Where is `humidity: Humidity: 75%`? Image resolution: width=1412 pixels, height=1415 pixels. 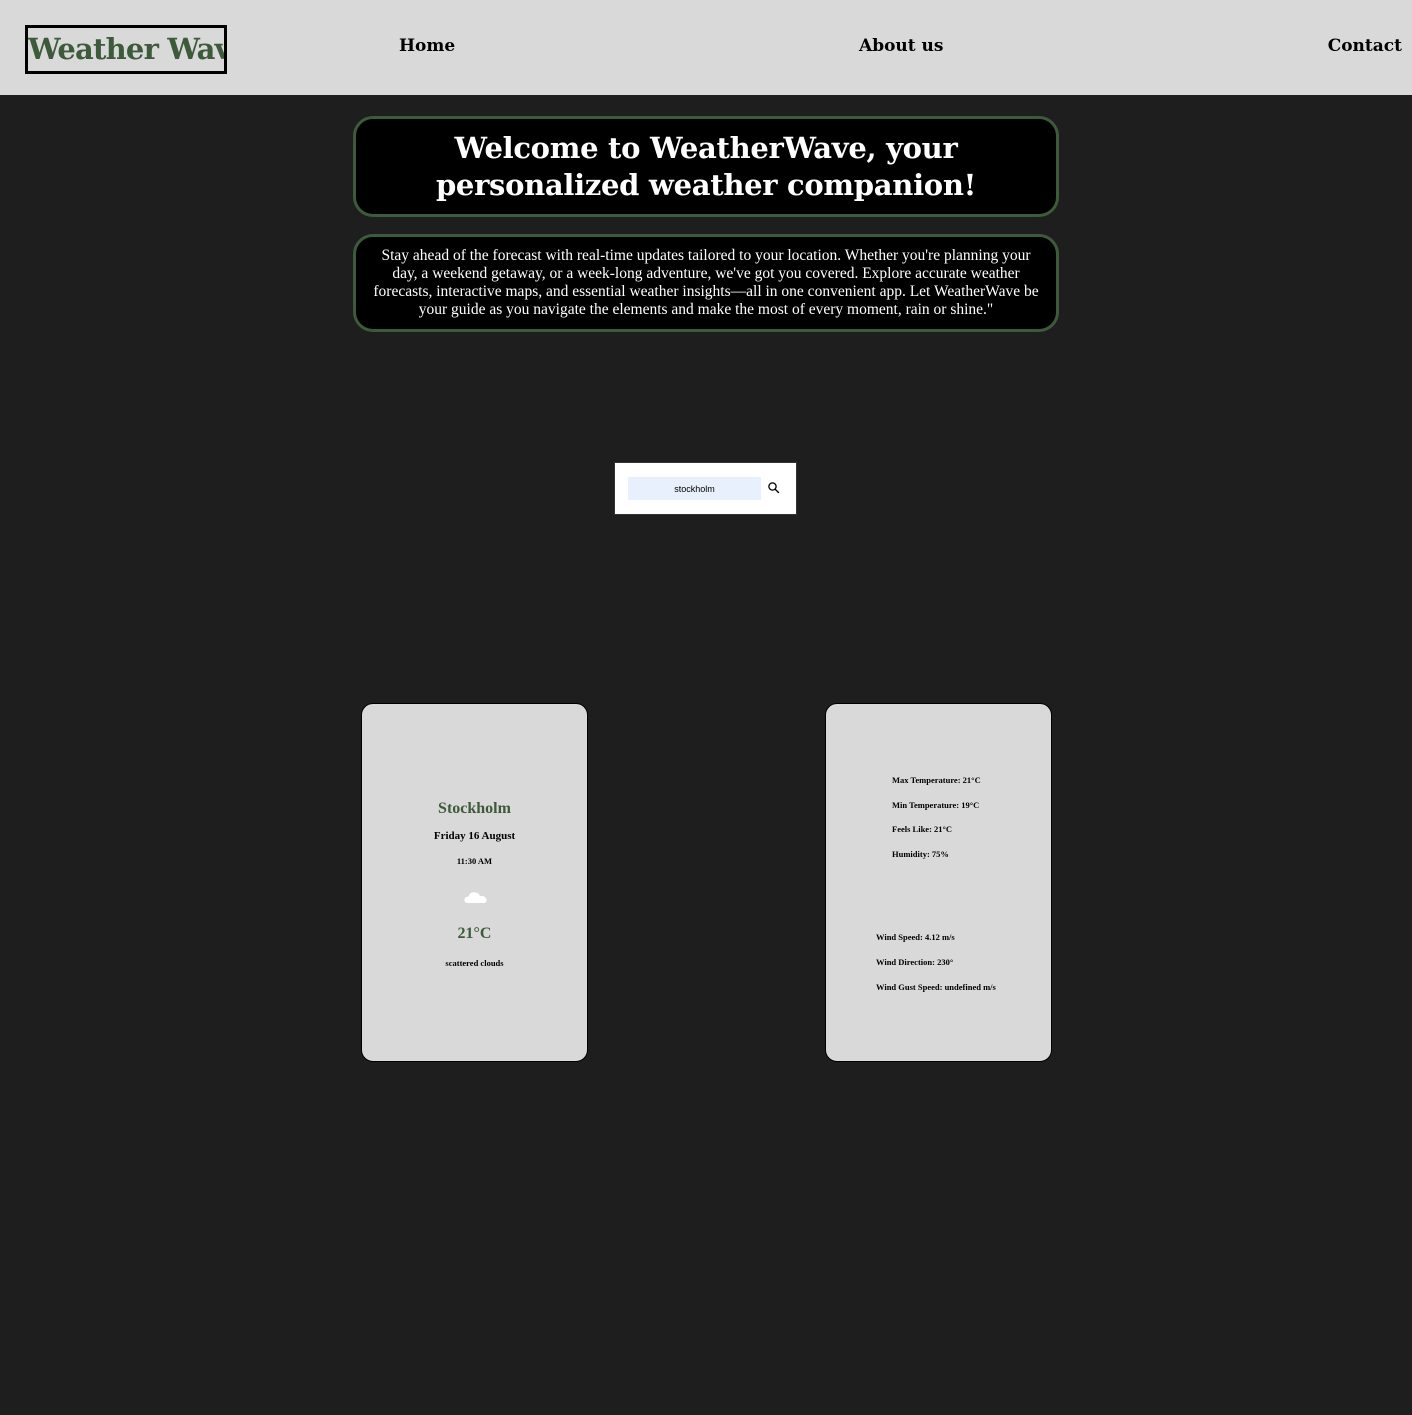 humidity: Humidity: 75% is located at coordinates (920, 854).